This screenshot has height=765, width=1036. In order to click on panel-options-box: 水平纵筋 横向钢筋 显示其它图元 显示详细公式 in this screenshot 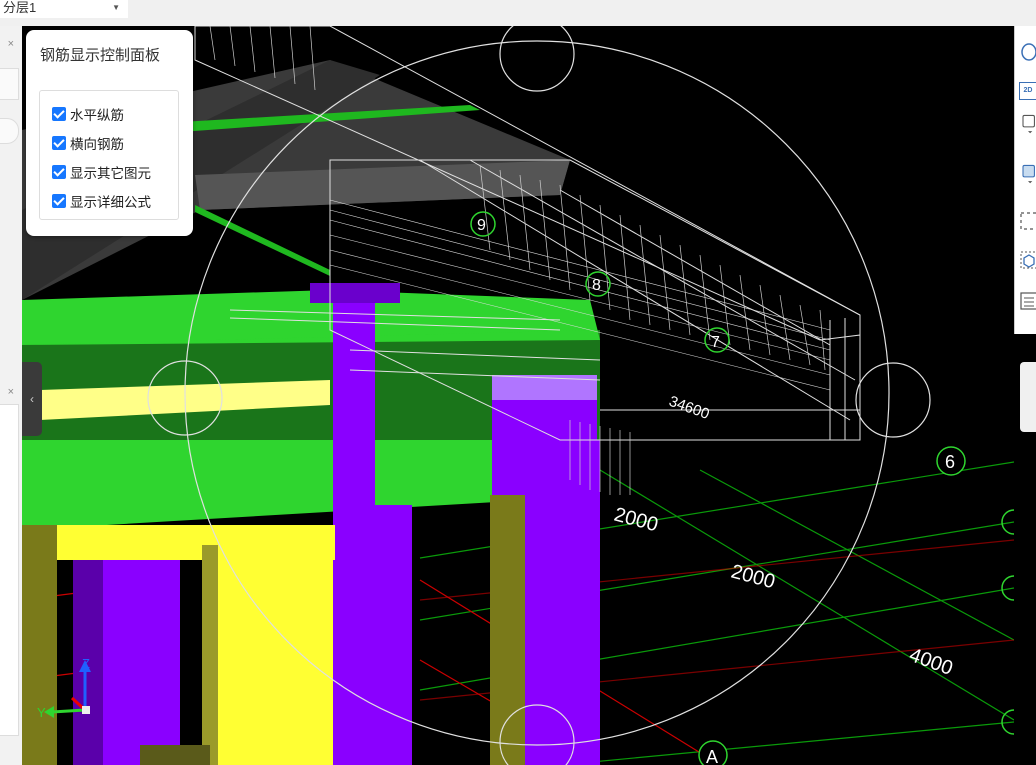, I will do `click(109, 155)`.